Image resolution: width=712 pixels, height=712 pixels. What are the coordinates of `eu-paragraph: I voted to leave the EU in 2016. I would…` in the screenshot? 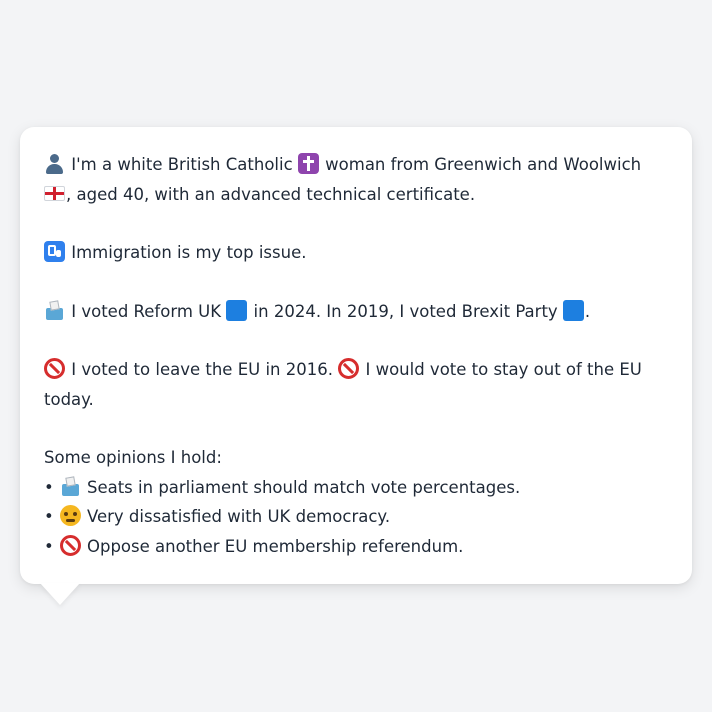 It's located at (356, 384).